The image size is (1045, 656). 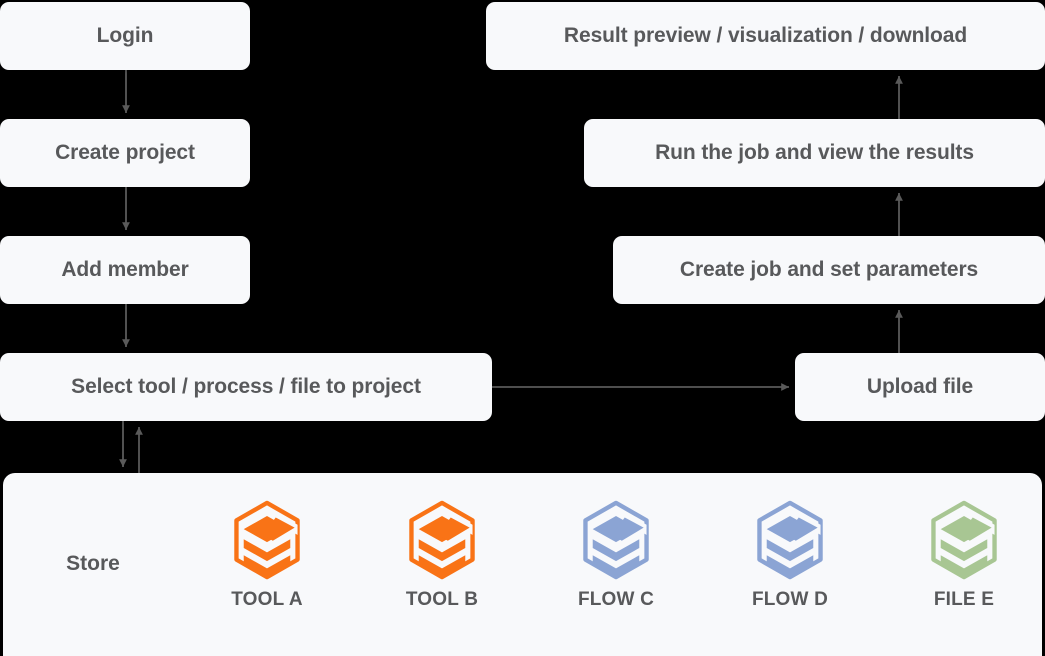 I want to click on node-upload-file-label: Upload file, so click(x=920, y=386).